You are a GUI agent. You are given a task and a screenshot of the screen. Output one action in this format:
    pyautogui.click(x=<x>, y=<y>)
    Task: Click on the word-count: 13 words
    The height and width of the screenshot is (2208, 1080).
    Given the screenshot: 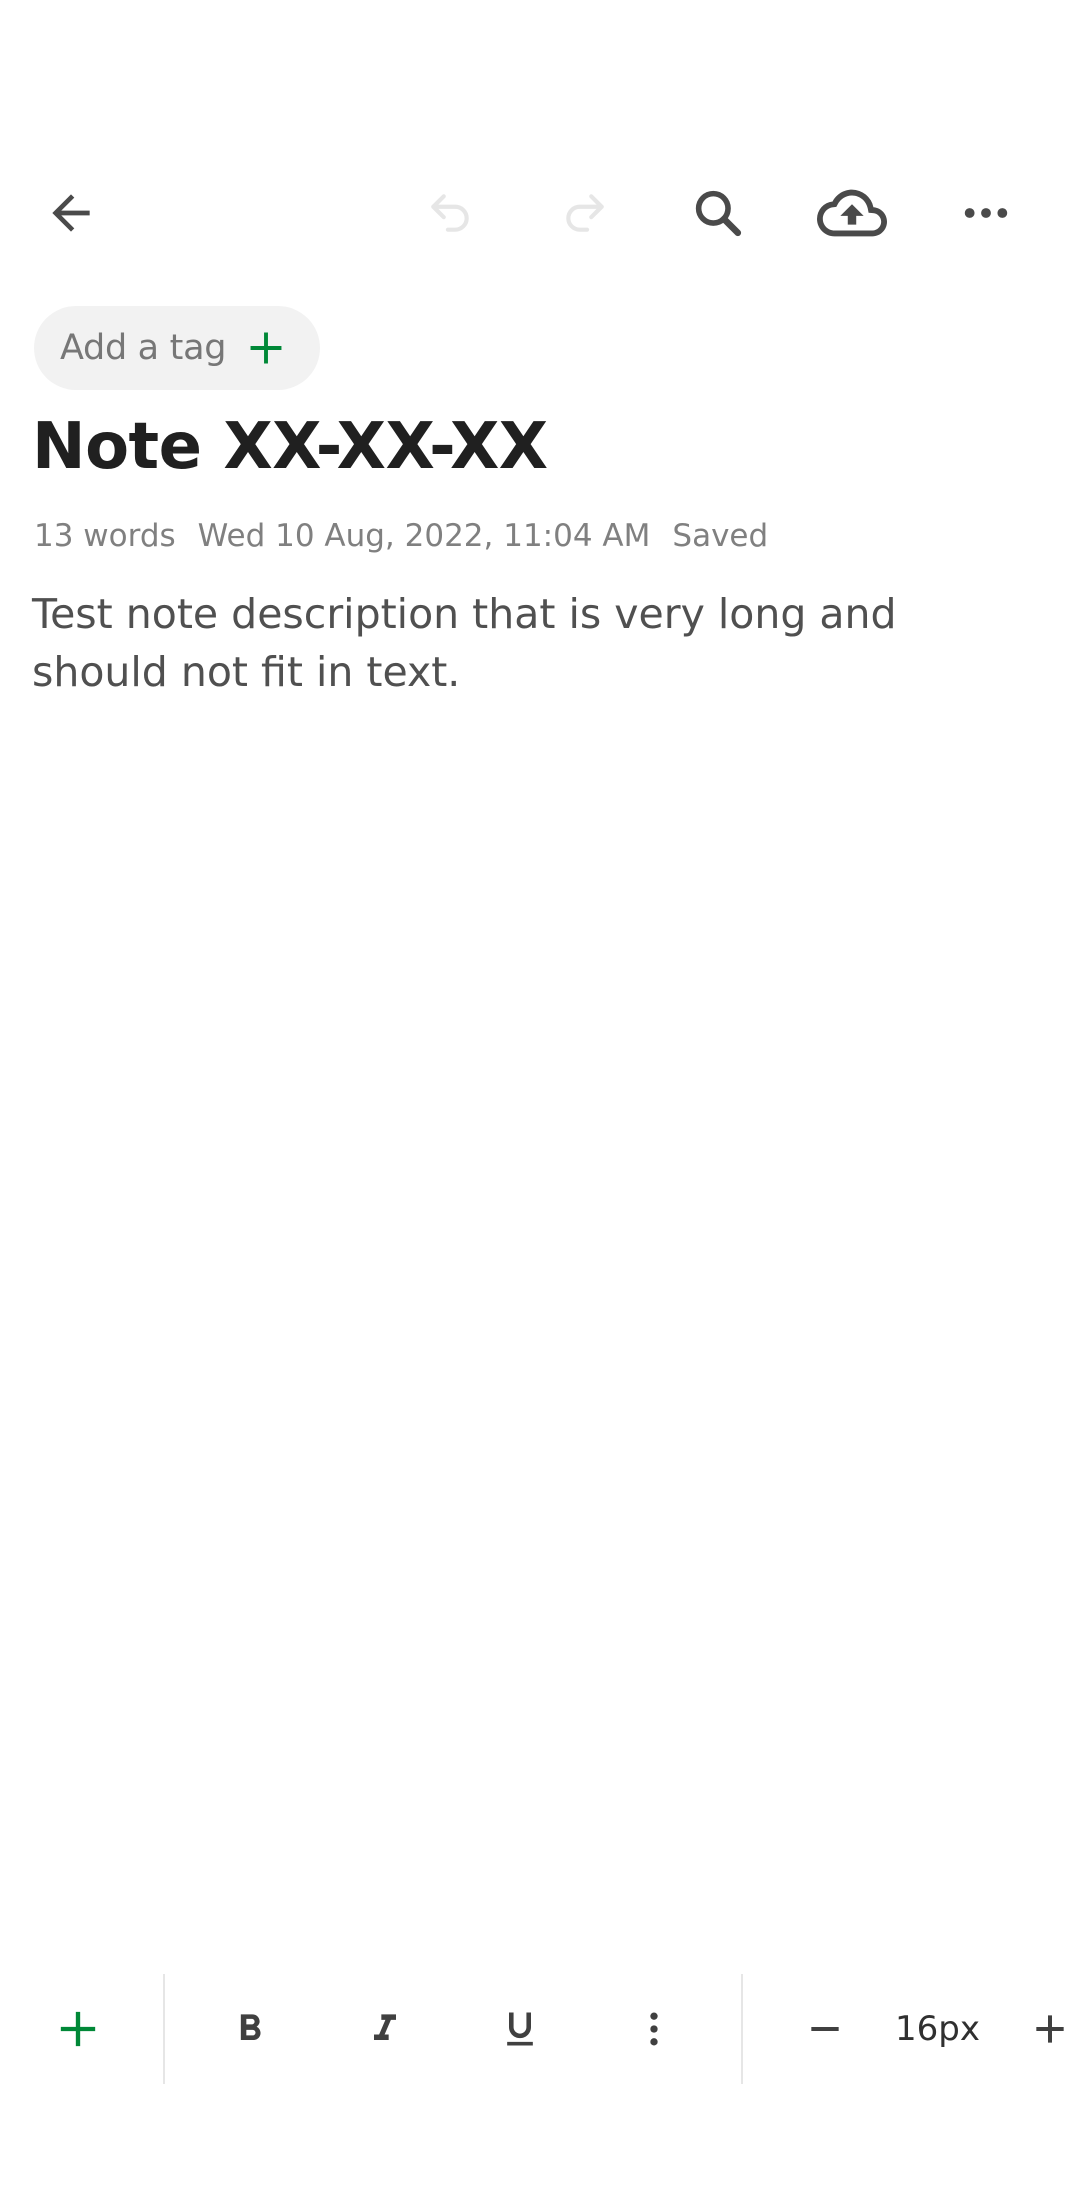 What is the action you would take?
    pyautogui.click(x=105, y=536)
    